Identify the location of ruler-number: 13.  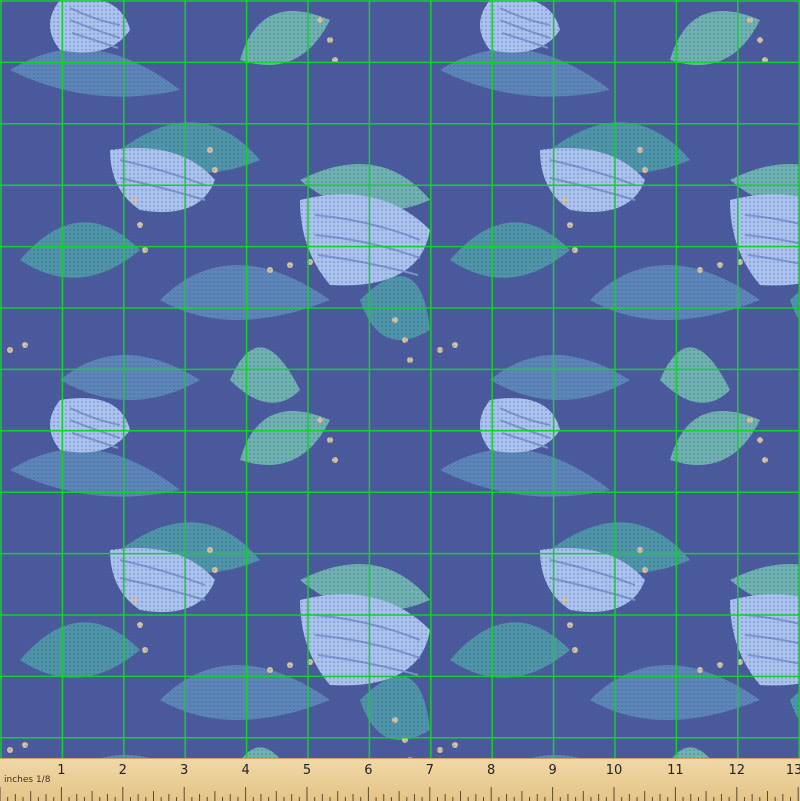
(792, 770).